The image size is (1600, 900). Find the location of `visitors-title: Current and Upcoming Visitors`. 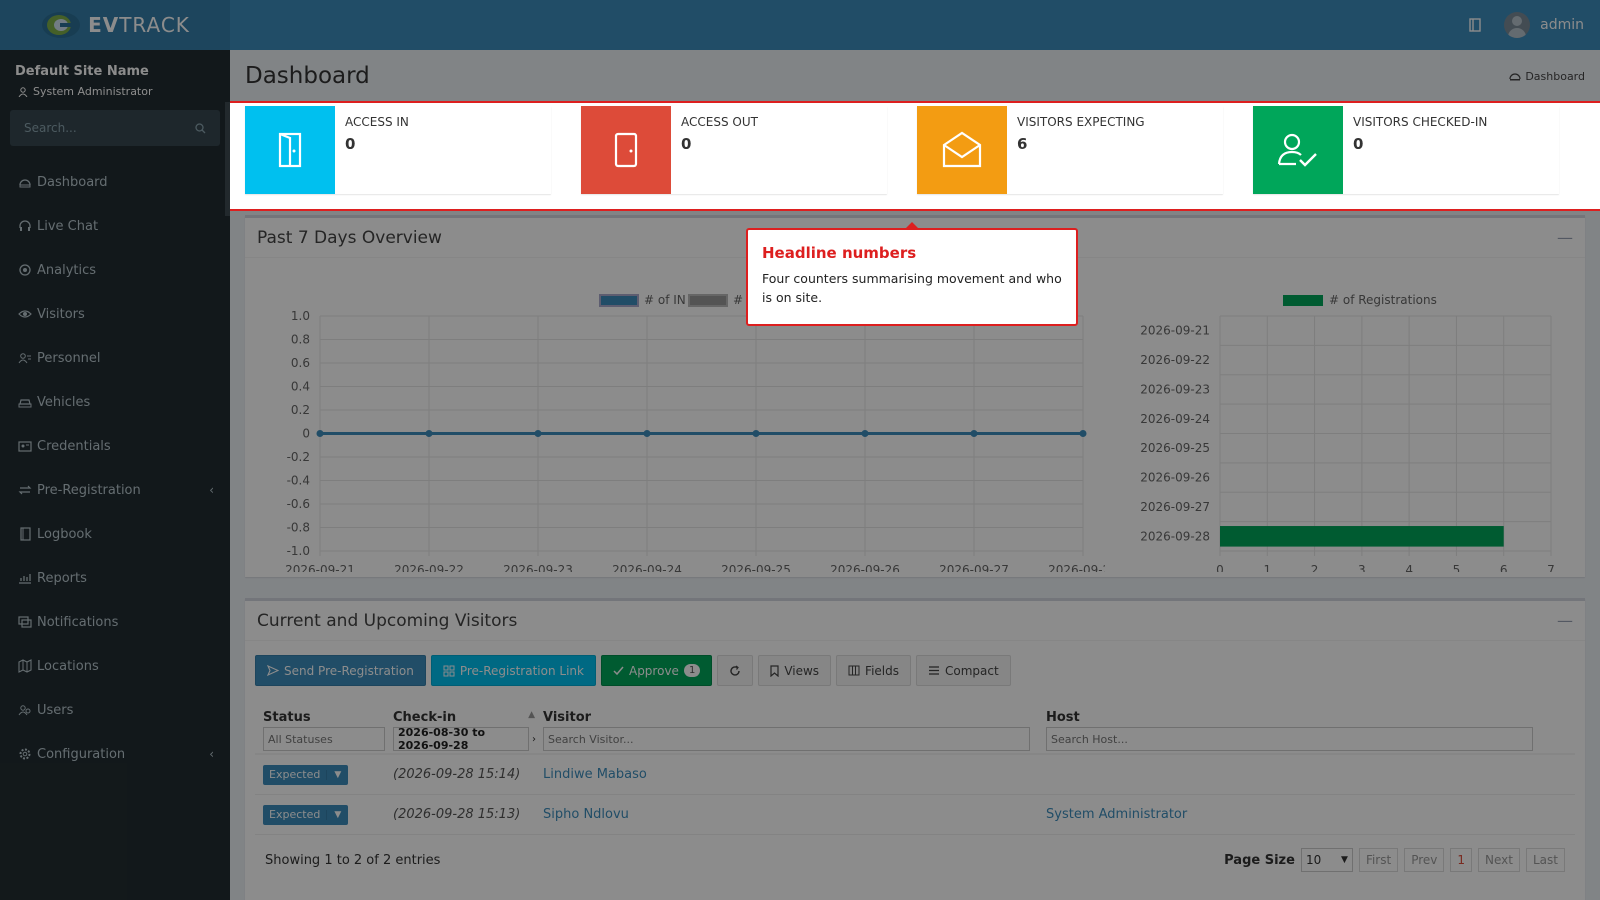

visitors-title: Current and Upcoming Visitors is located at coordinates (387, 620).